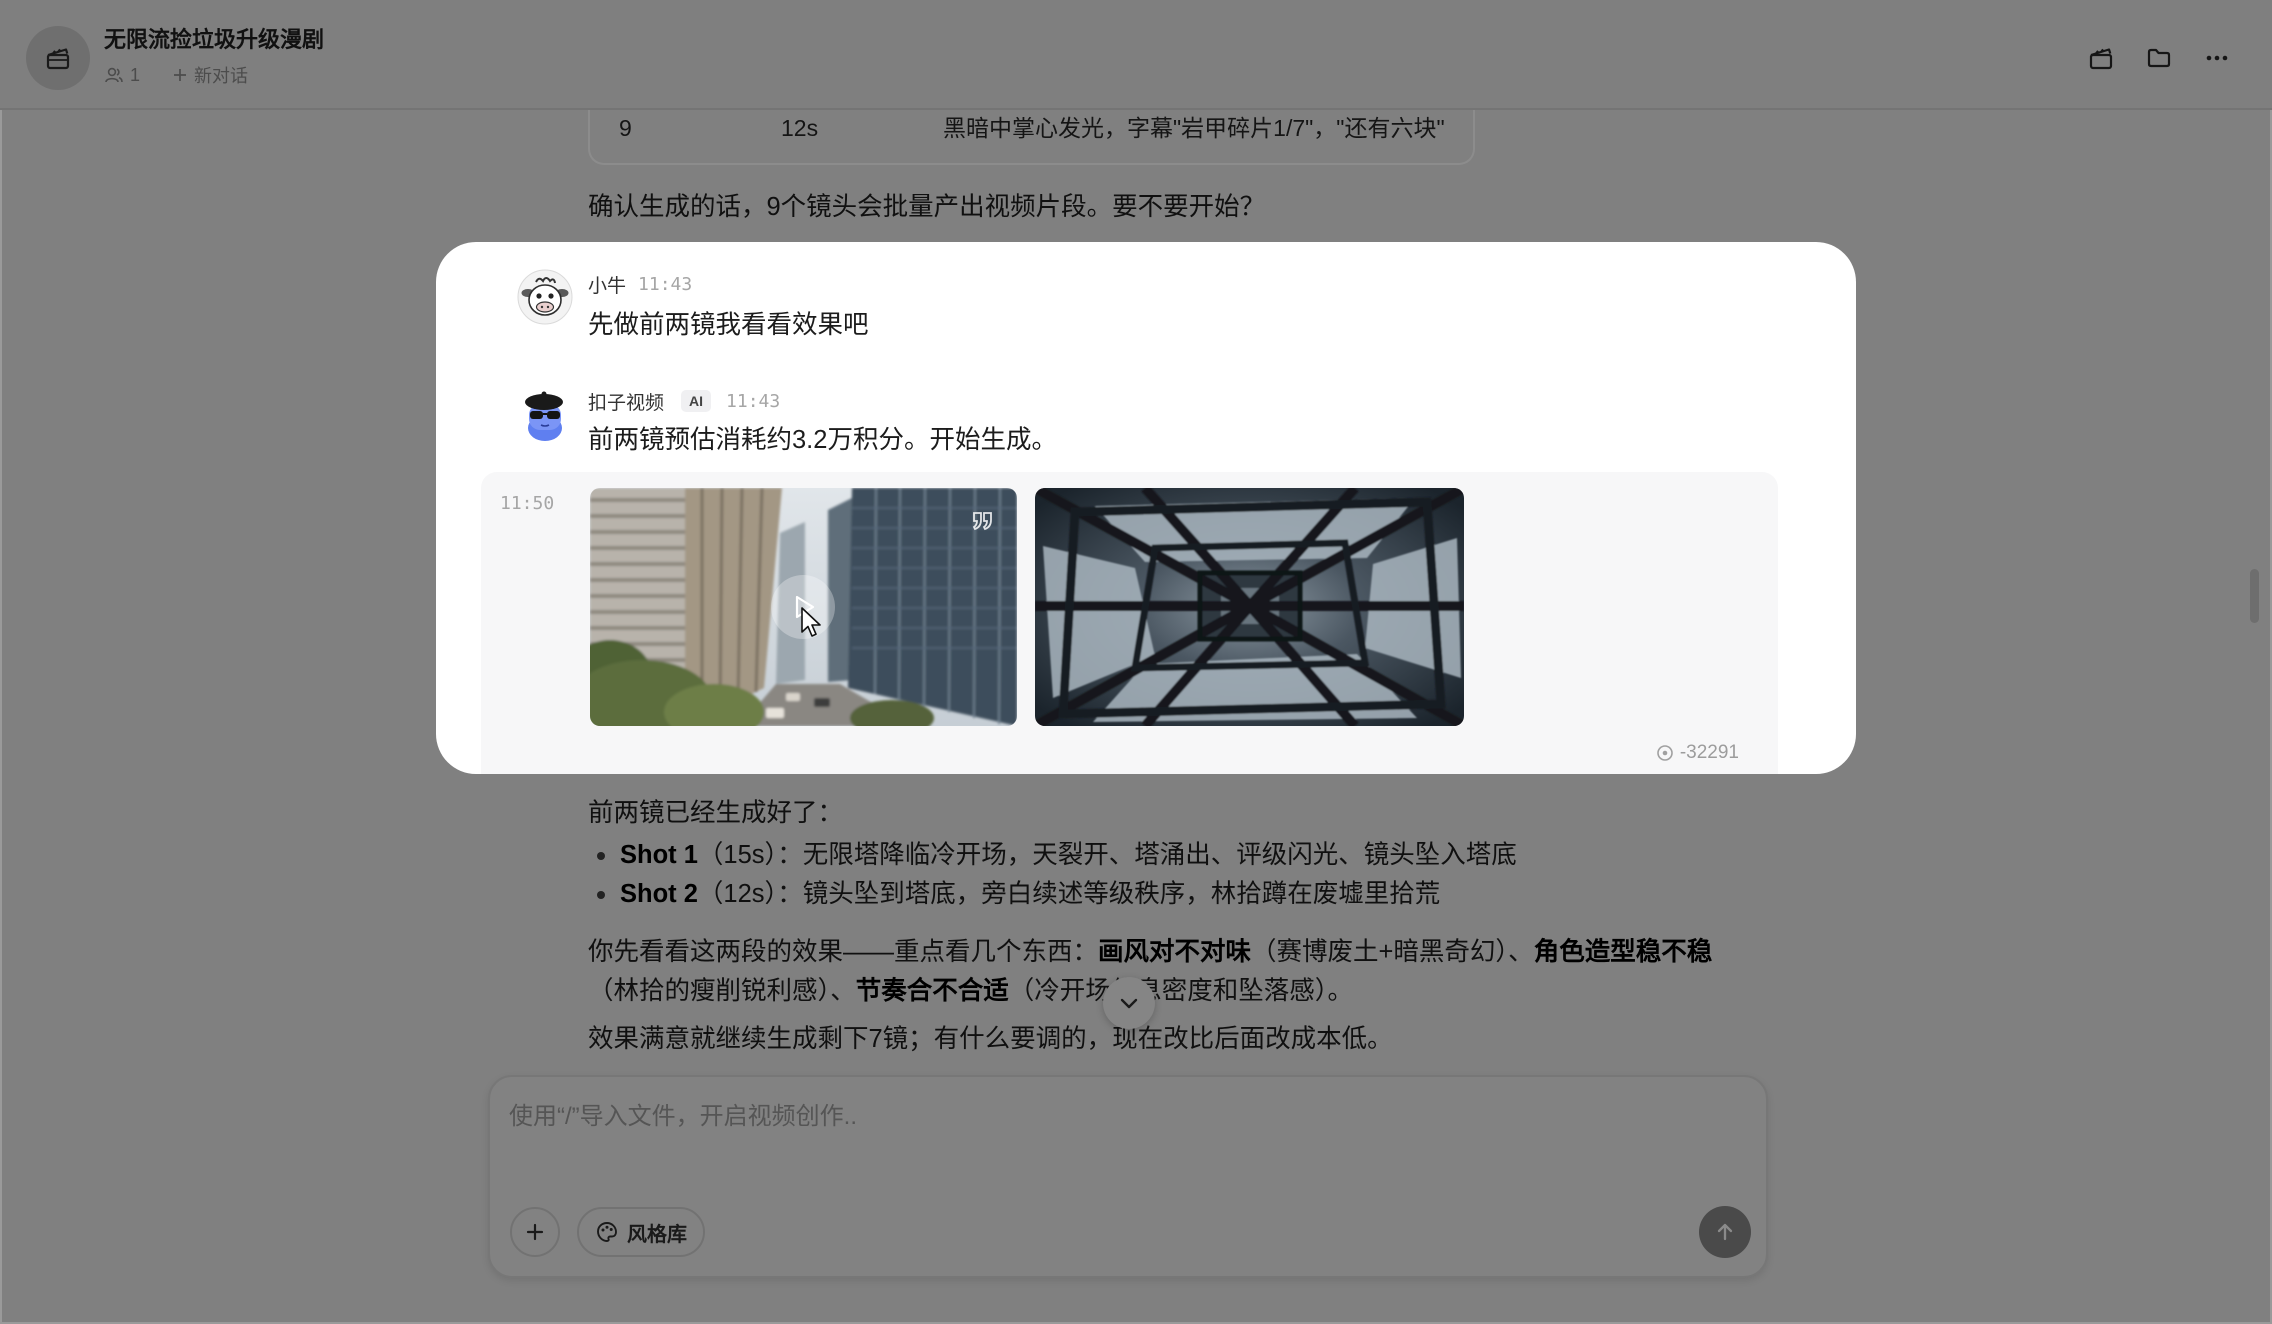  Describe the element at coordinates (659, 855) in the screenshot. I see `shot-title: Shot 1` at that location.